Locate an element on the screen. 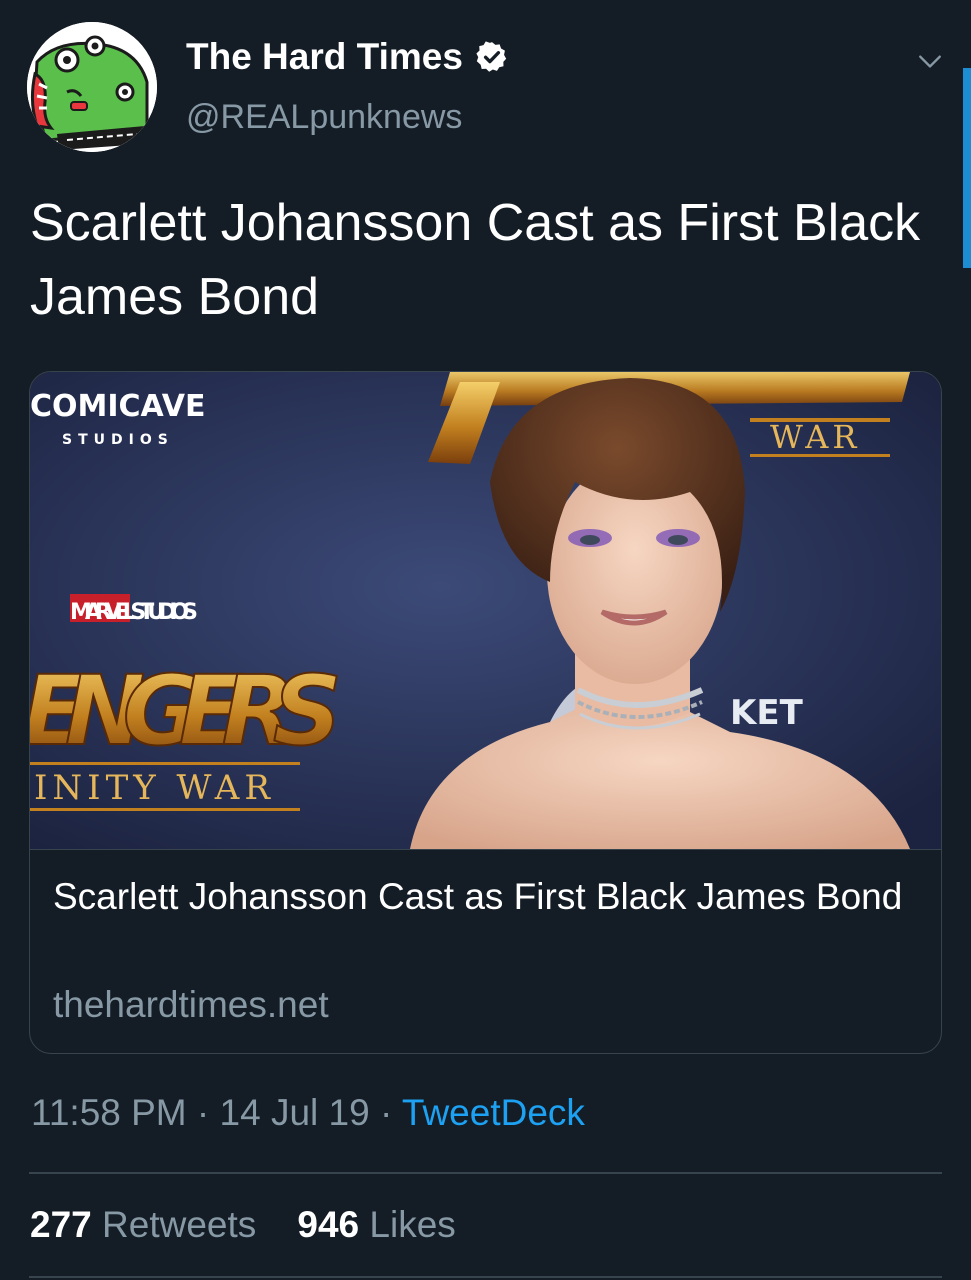 This screenshot has height=1280, width=971. likes-count: 946 is located at coordinates (328, 1224).